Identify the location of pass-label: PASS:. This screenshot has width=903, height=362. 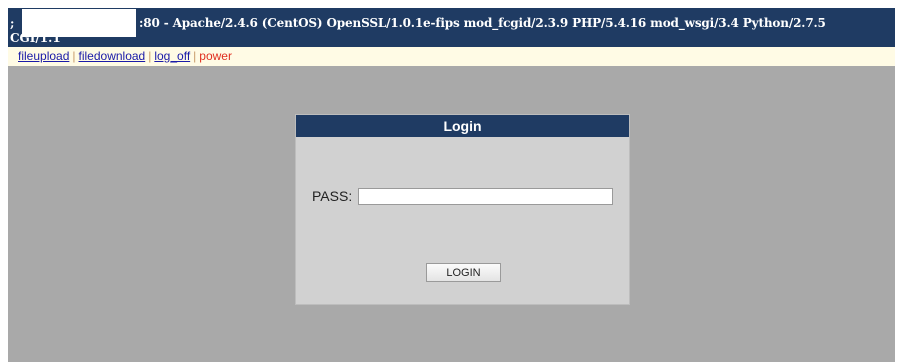
(332, 196).